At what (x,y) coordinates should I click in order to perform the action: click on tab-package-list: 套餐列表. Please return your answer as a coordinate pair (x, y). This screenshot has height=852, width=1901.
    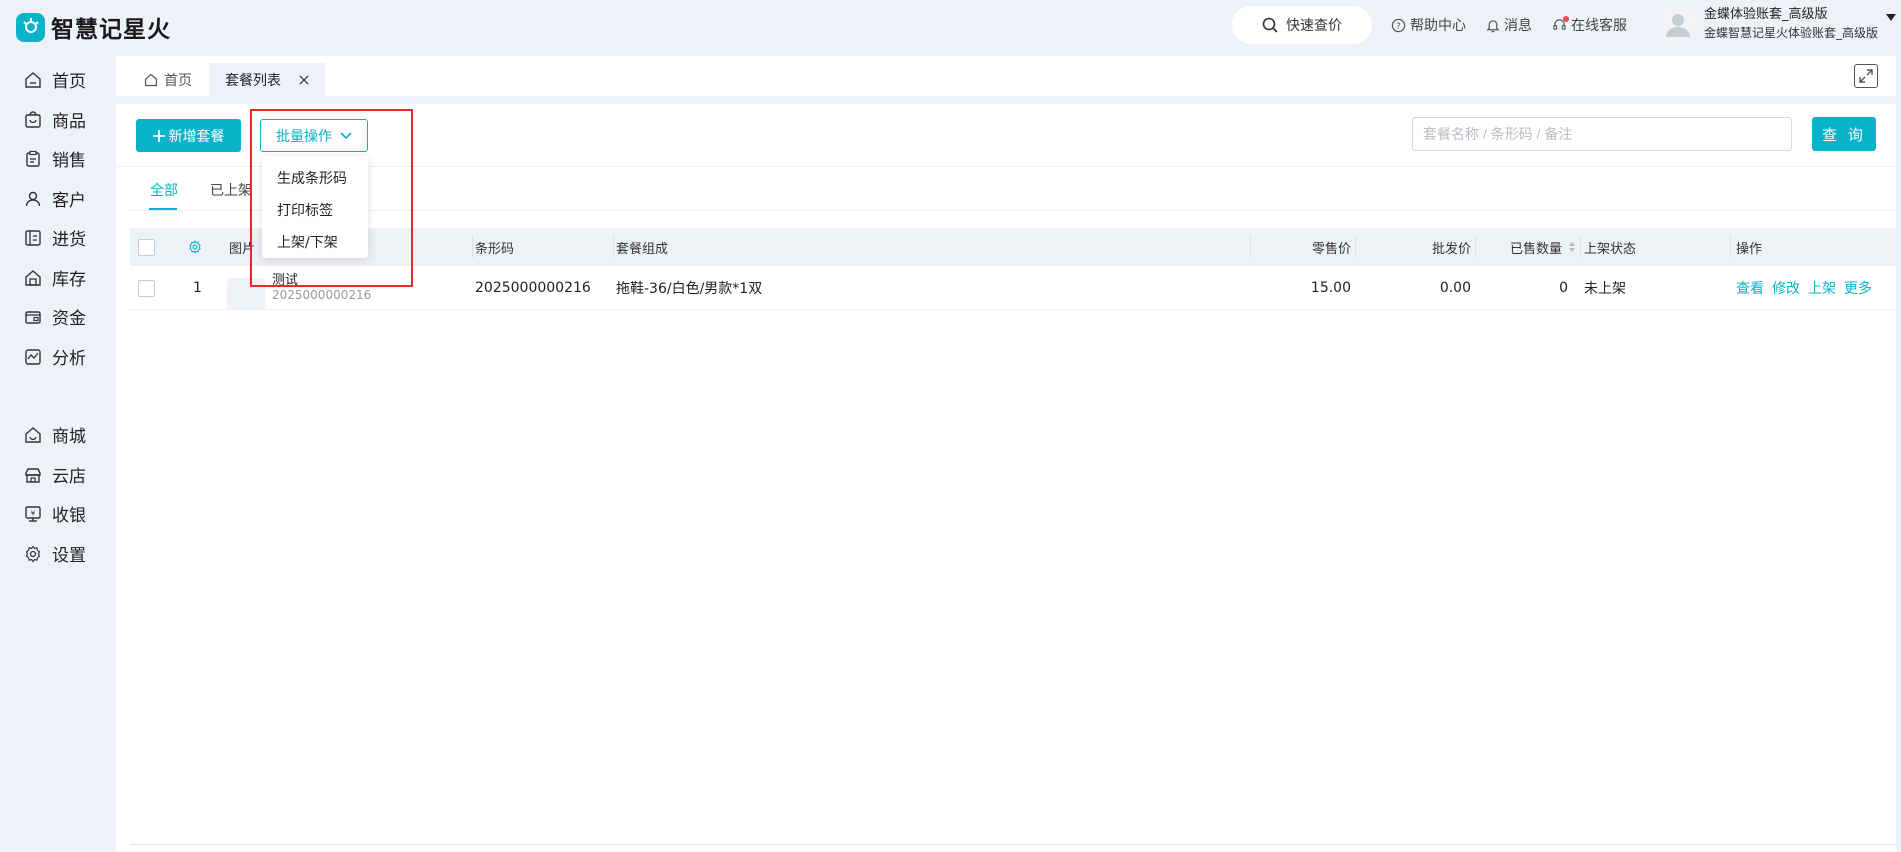
    Looking at the image, I should click on (267, 79).